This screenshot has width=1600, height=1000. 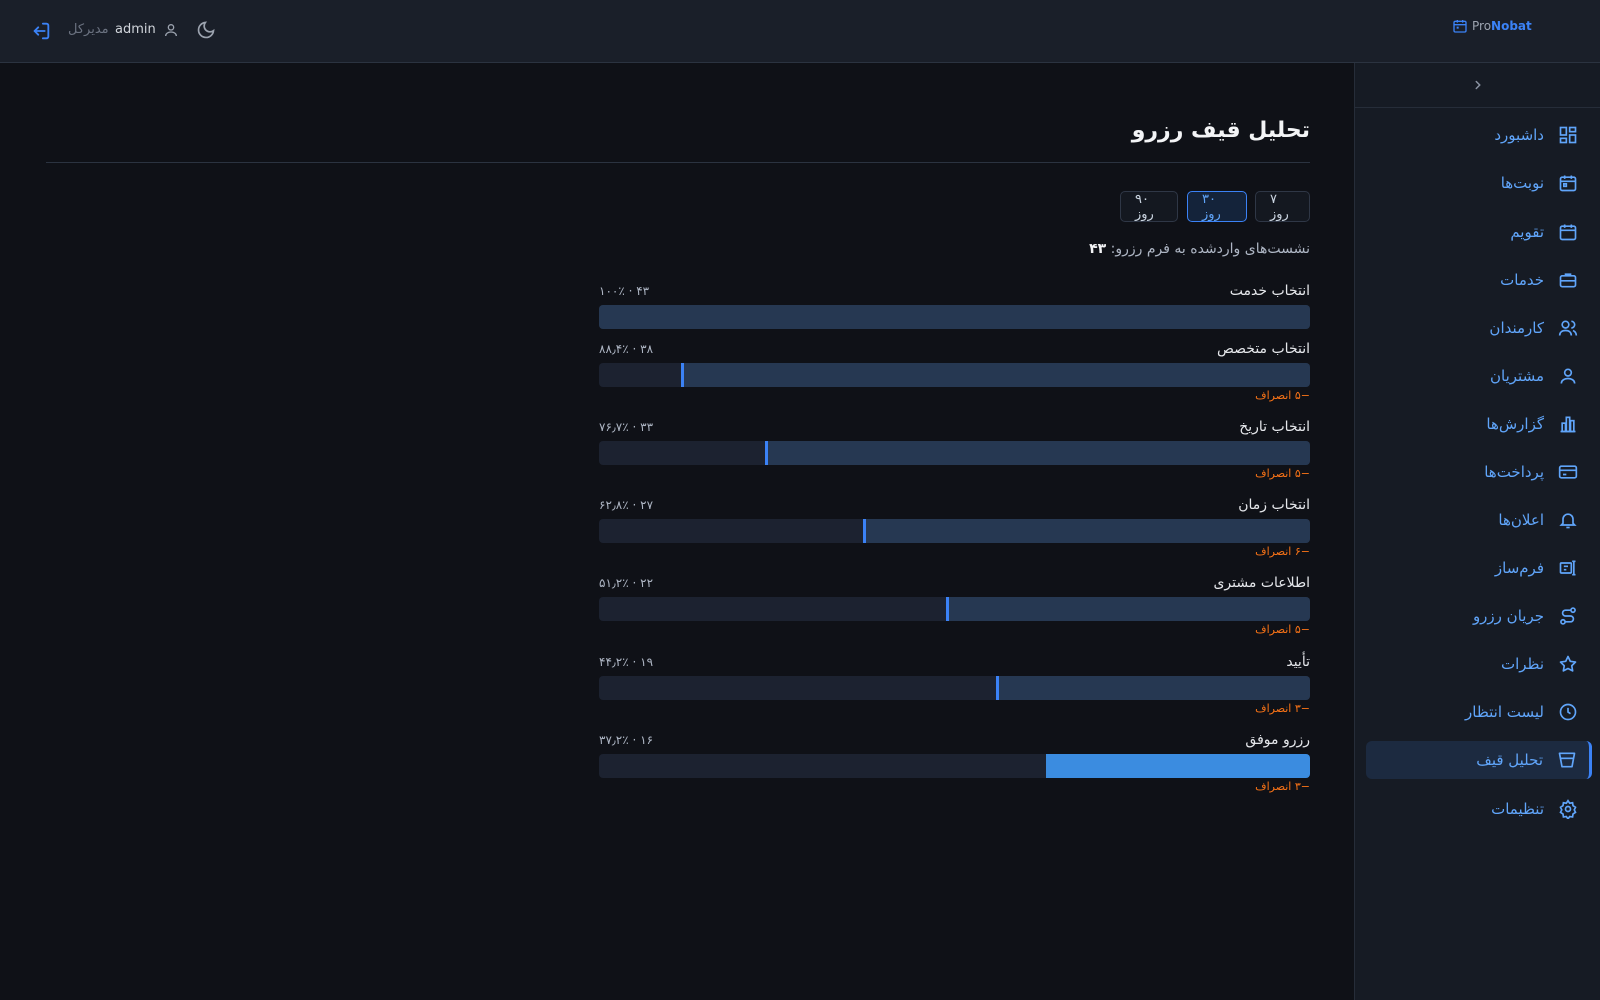 What do you see at coordinates (1568, 809) in the screenshot?
I see `gear-icon` at bounding box center [1568, 809].